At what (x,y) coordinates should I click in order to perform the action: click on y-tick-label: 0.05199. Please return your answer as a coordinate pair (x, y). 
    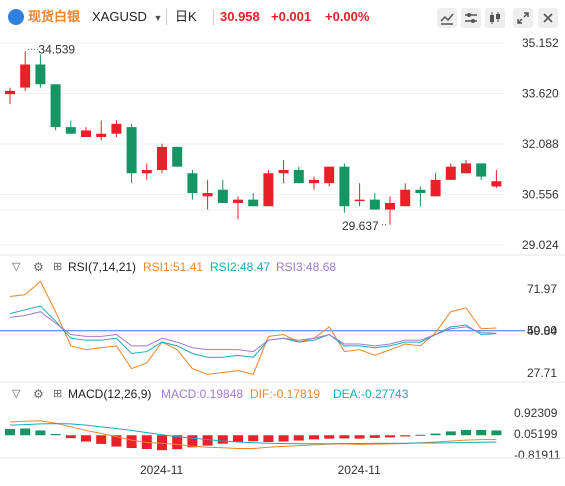
    Looking at the image, I should click on (536, 434).